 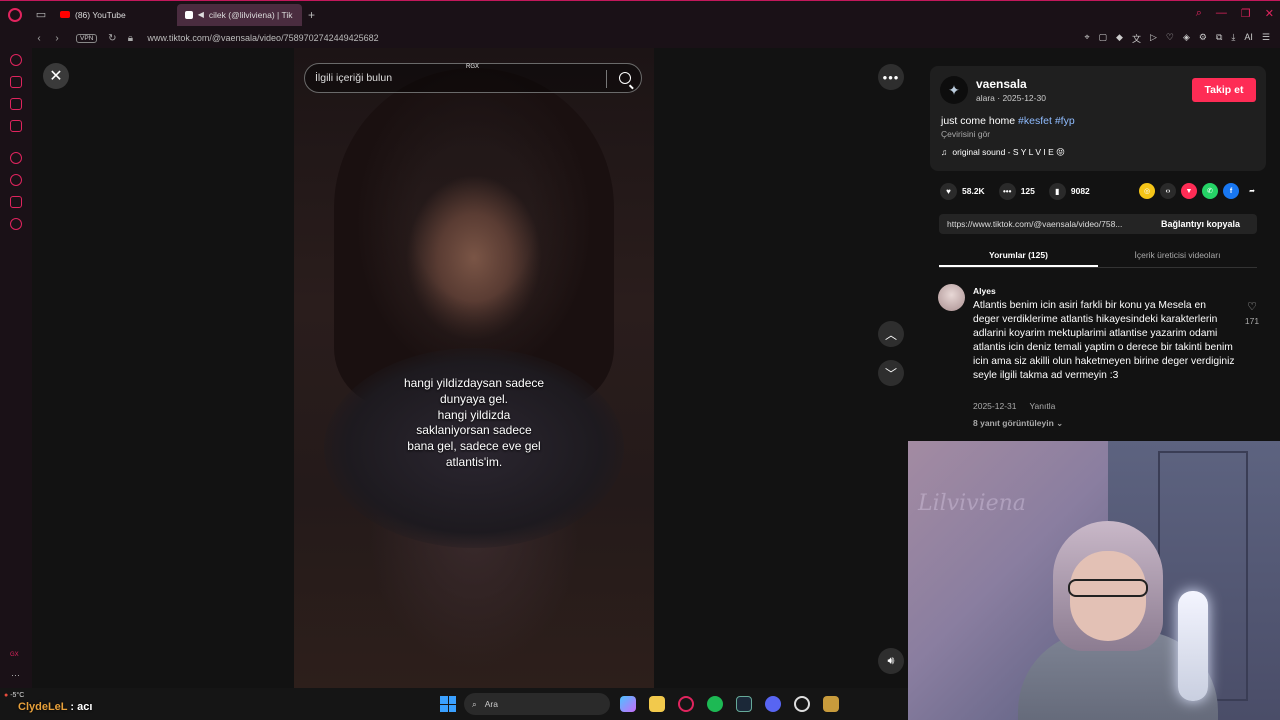 What do you see at coordinates (473, 67) in the screenshot?
I see `overlay-tag: RGX` at bounding box center [473, 67].